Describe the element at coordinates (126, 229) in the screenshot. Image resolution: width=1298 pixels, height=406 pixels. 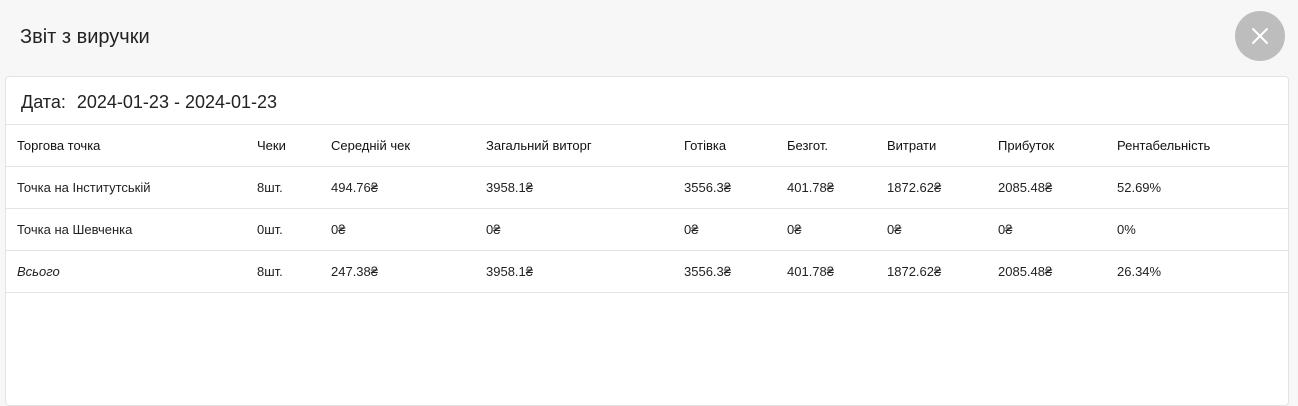
I see `cell-outlet: Точка на Шевченка` at that location.